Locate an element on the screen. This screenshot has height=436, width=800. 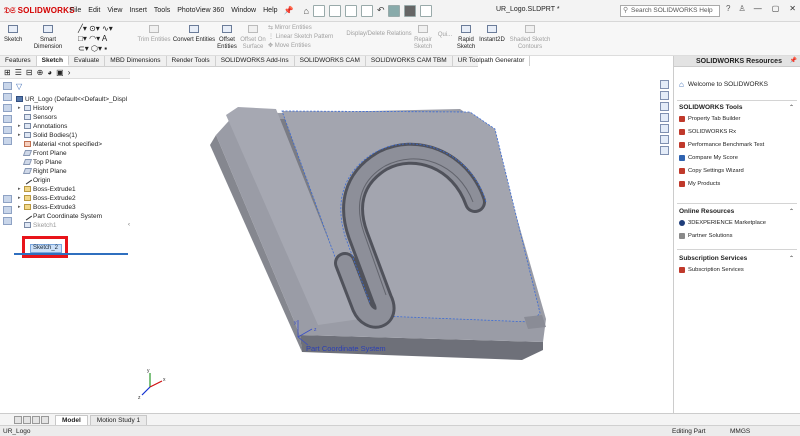
undo-icon: ↶ is located at coordinates (381, 10).